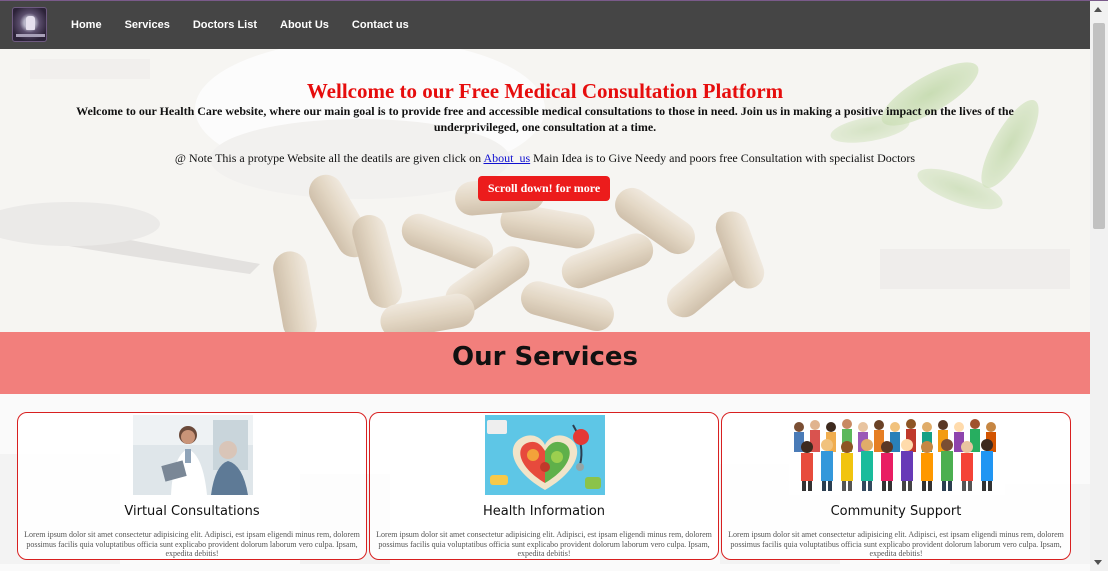  What do you see at coordinates (545, 455) in the screenshot?
I see `healthy-food-heart-photo-icon` at bounding box center [545, 455].